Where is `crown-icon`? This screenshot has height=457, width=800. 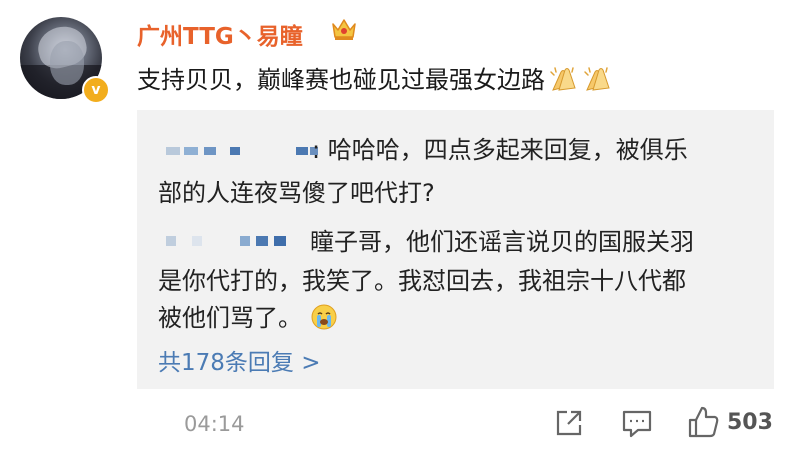
crown-icon is located at coordinates (344, 29).